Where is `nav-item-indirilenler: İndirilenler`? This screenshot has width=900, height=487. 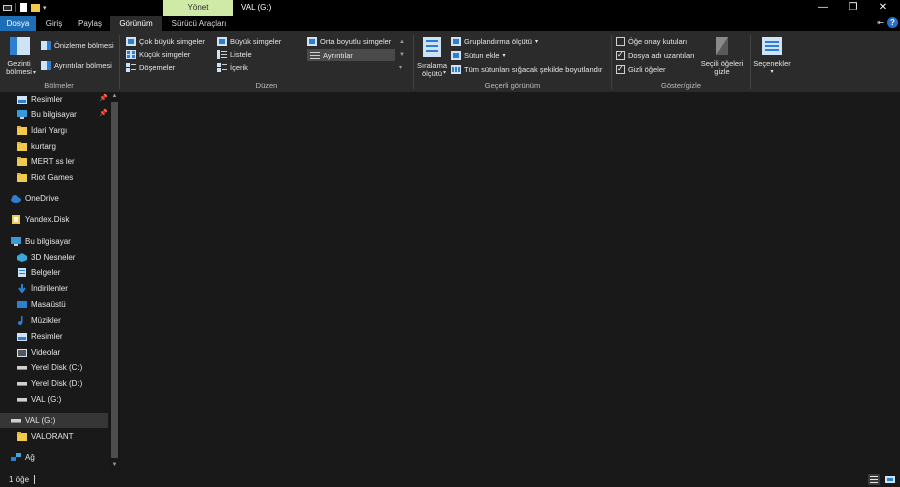 nav-item-indirilenler: İndirilenler is located at coordinates (42, 288).